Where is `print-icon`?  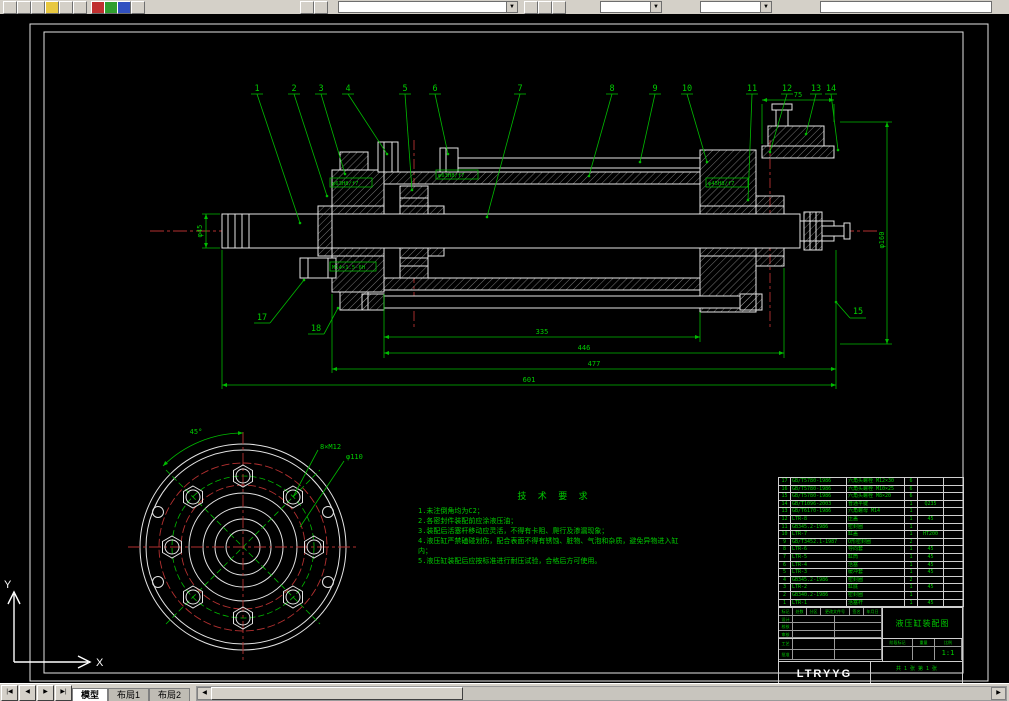 print-icon is located at coordinates (66, 7).